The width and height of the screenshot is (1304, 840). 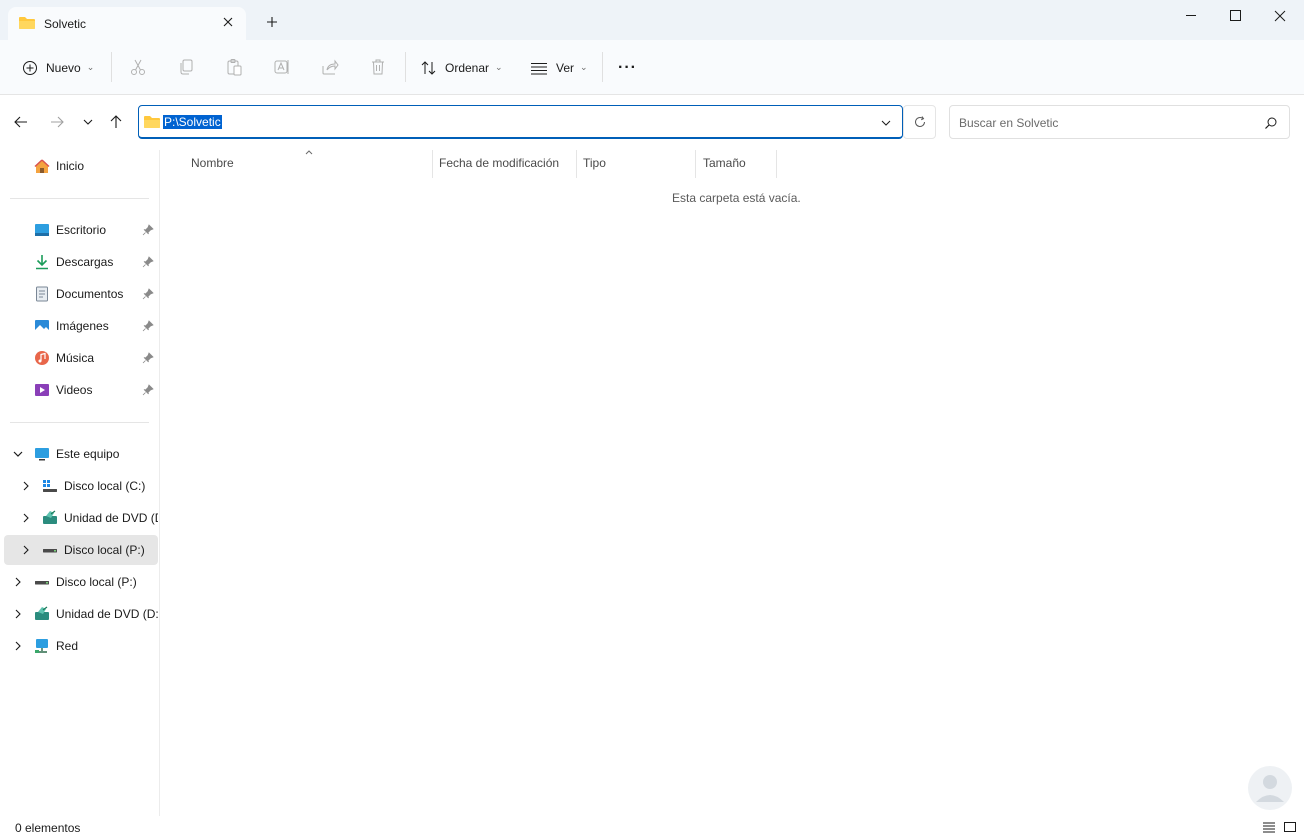 What do you see at coordinates (30, 67) in the screenshot?
I see `plus-circle-icon` at bounding box center [30, 67].